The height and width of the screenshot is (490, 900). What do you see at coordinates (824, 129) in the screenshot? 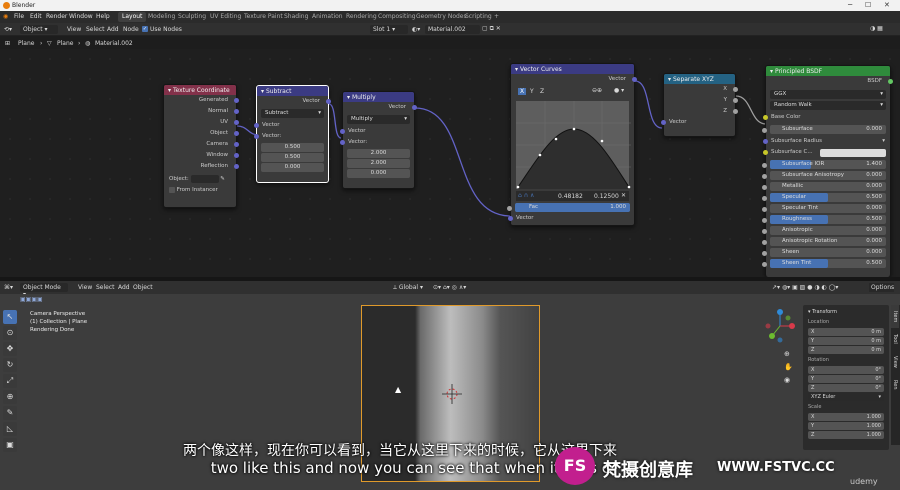
I see `bsdf-input-subsurface: Subsurface 0.000` at bounding box center [824, 129].